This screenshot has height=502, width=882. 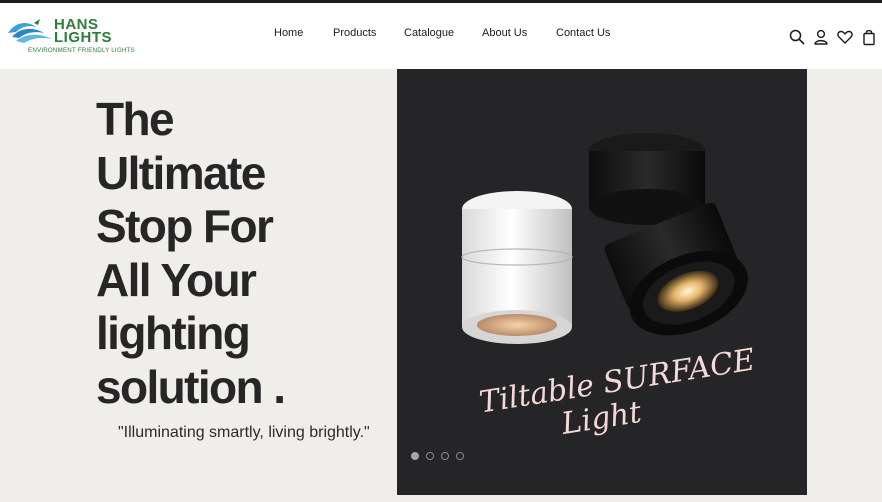 I want to click on hero-tagline: "Illuminating smartly, living brightly.", so click(x=244, y=432).